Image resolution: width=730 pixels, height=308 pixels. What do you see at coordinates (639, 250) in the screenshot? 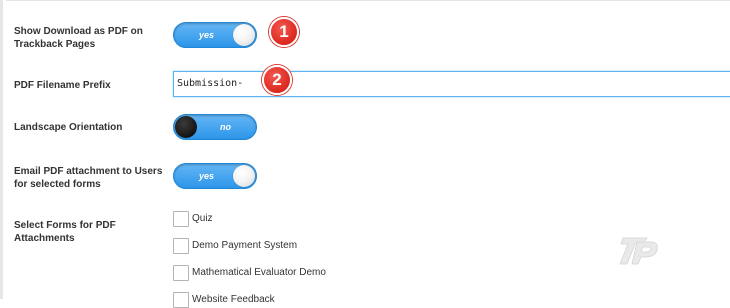
I see `logo-watermark-icon` at bounding box center [639, 250].